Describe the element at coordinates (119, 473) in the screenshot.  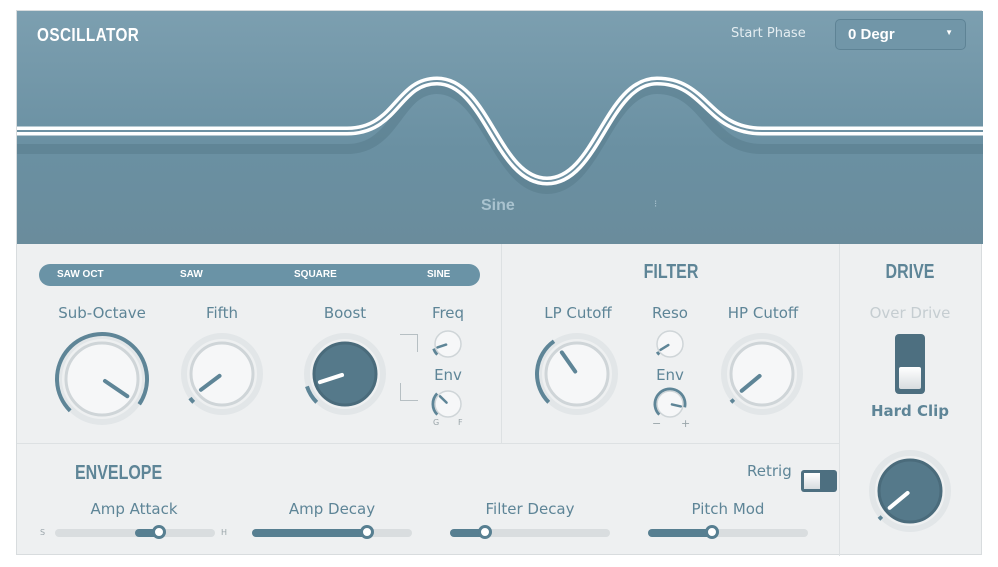
I see `envelope-title: ENVELOPE` at that location.